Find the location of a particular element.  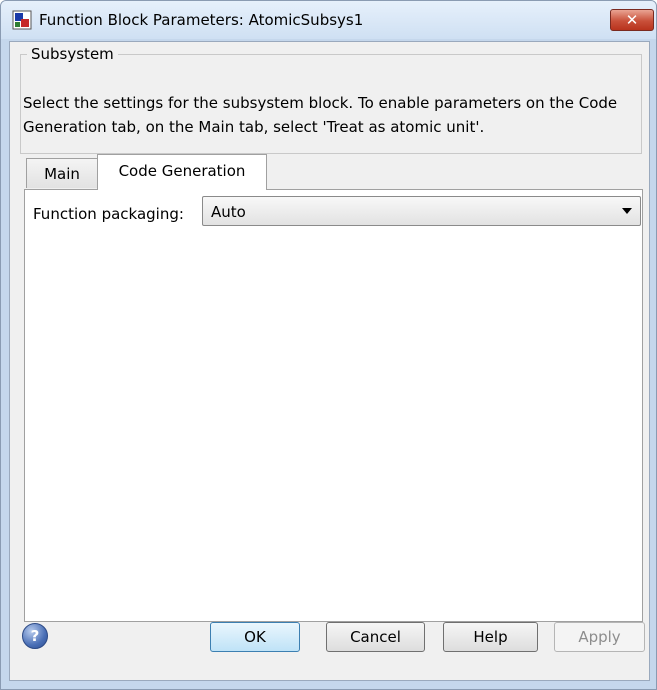

dropdown-arrow-icon is located at coordinates (627, 211).